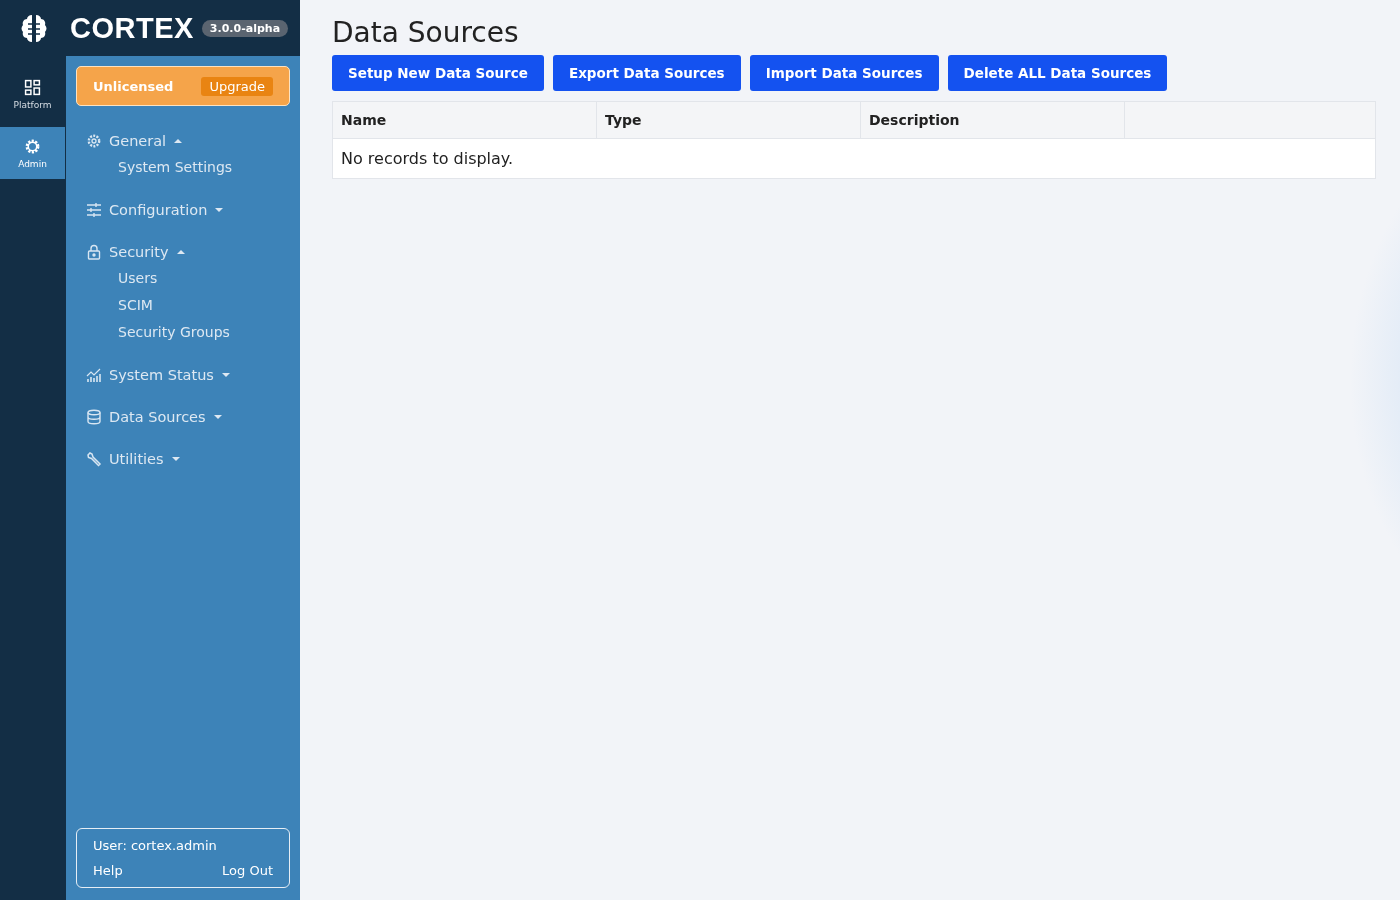 The height and width of the screenshot is (900, 1400). What do you see at coordinates (132, 28) in the screenshot?
I see `brand-name: CORTEX` at bounding box center [132, 28].